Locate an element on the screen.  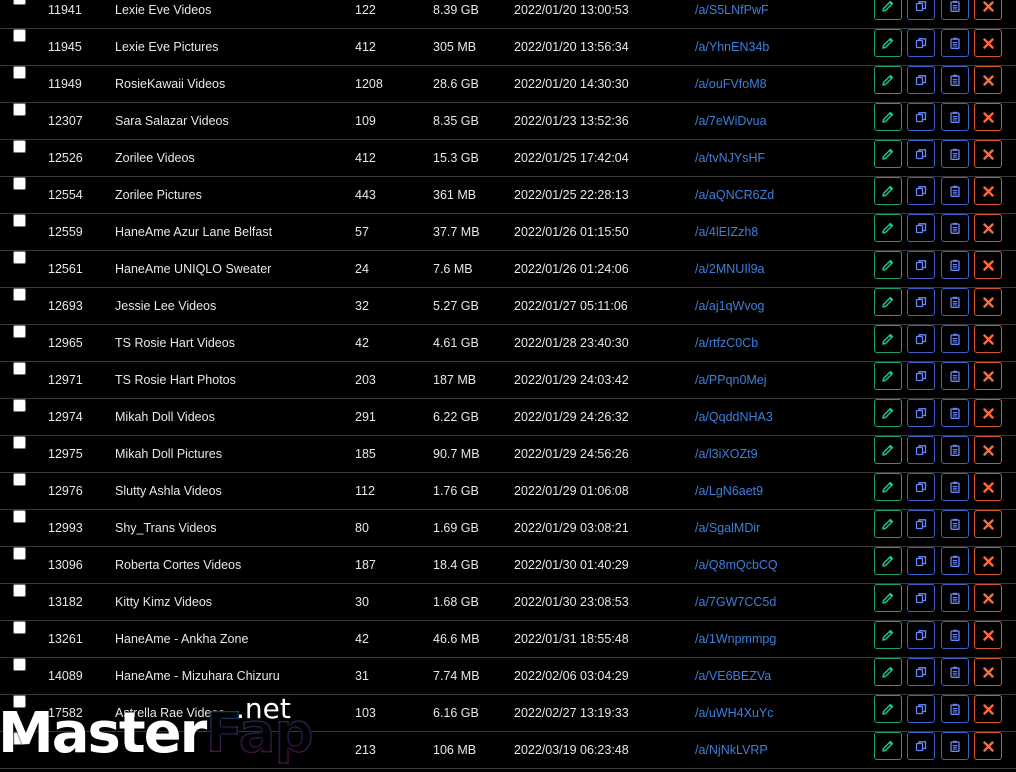
album-link: /a/PPqn0Mej is located at coordinates (731, 380).